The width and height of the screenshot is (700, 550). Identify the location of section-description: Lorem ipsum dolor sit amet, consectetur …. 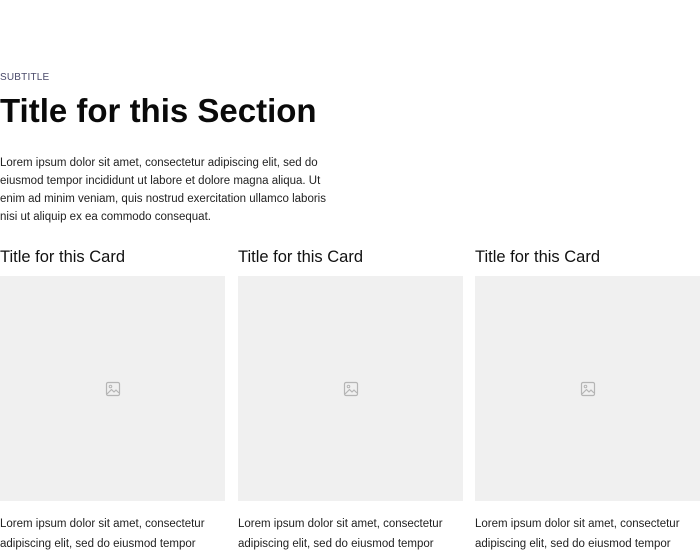
(163, 190).